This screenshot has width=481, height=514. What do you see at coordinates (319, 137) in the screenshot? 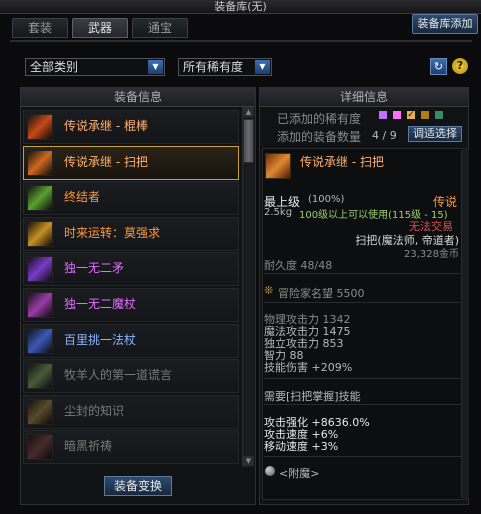
I see `added-count-label: 添加的装备数量` at bounding box center [319, 137].